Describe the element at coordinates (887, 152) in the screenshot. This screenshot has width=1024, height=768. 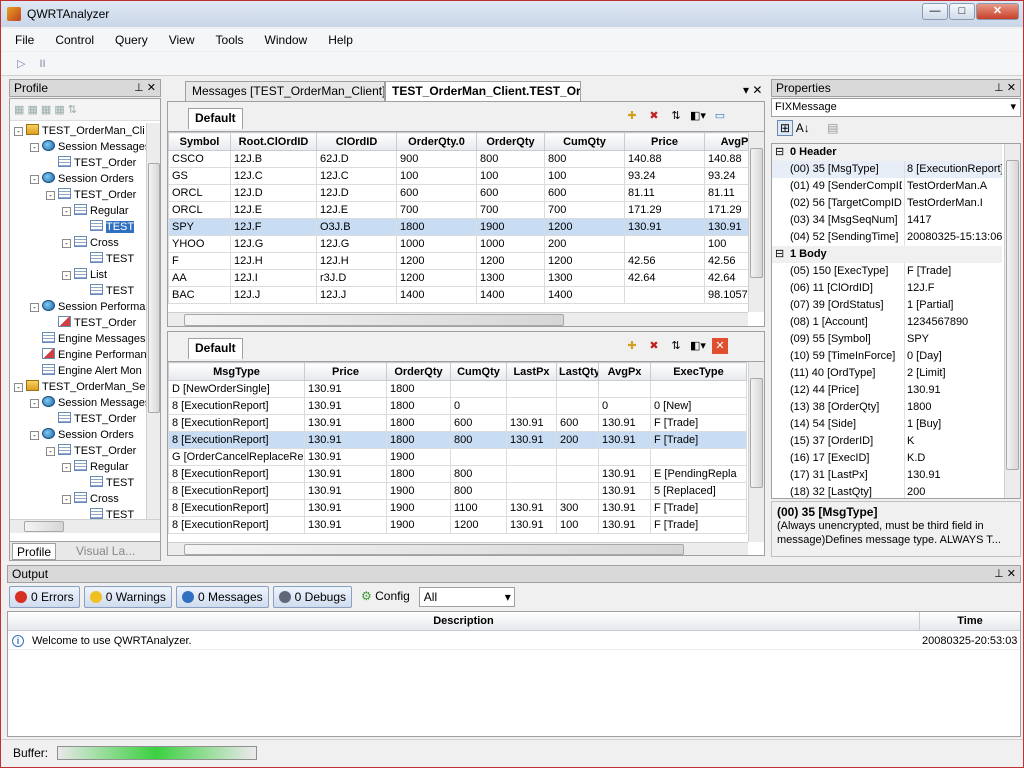
I see `property-category: ⊟ 0 Header` at that location.